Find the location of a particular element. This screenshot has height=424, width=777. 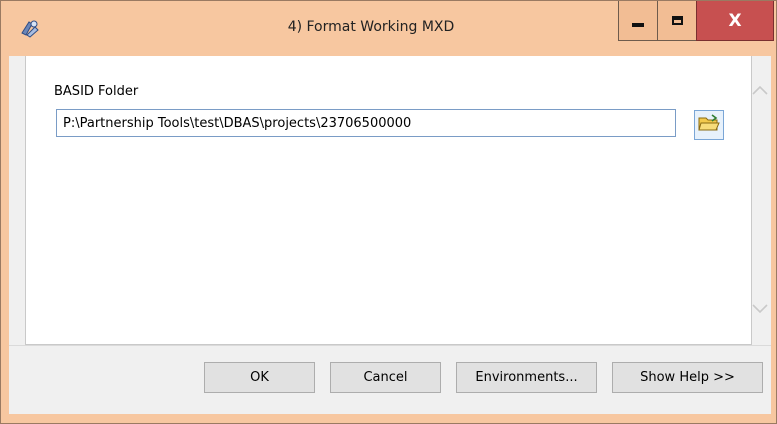

chevron-down-icon is located at coordinates (760, 311).